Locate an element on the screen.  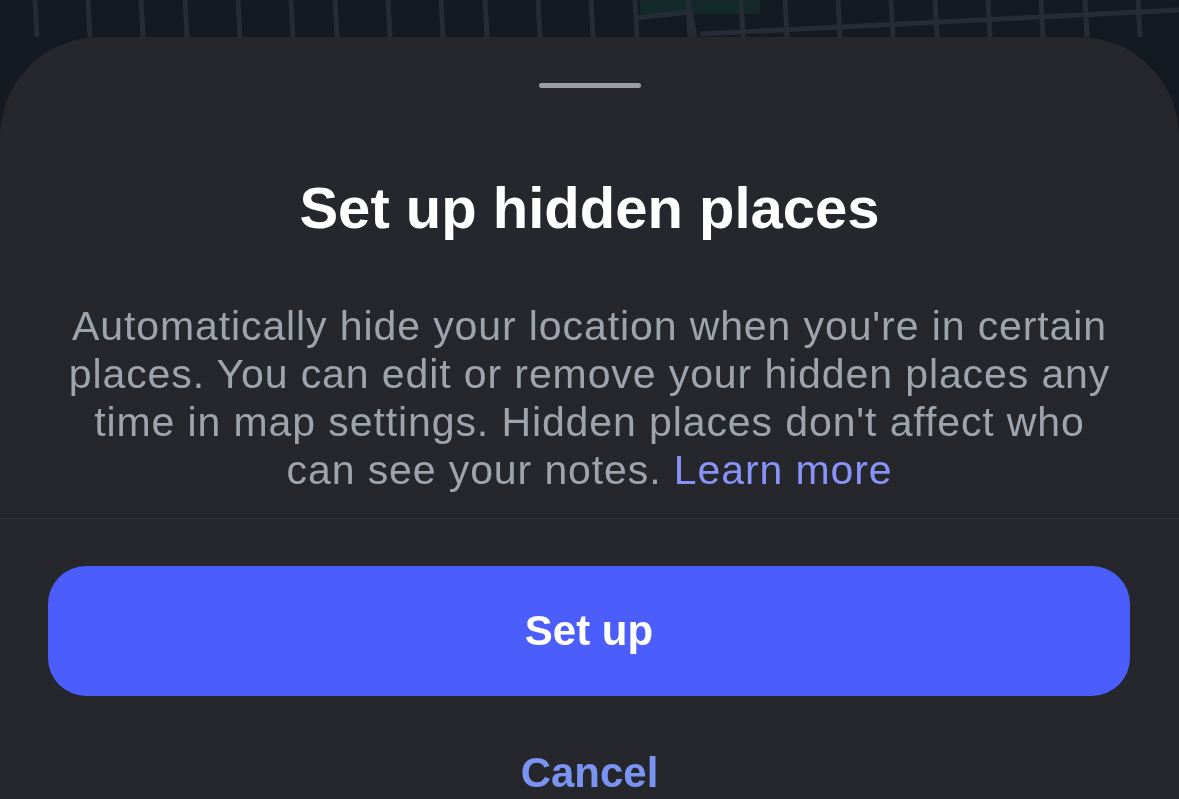
set-up-button: Set up is located at coordinates (589, 631).